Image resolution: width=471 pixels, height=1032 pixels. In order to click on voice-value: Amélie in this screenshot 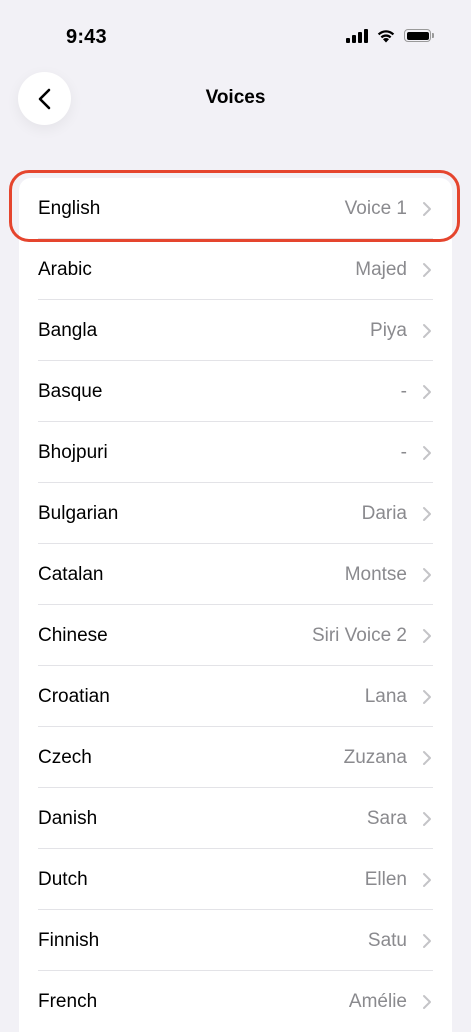, I will do `click(377, 1001)`.